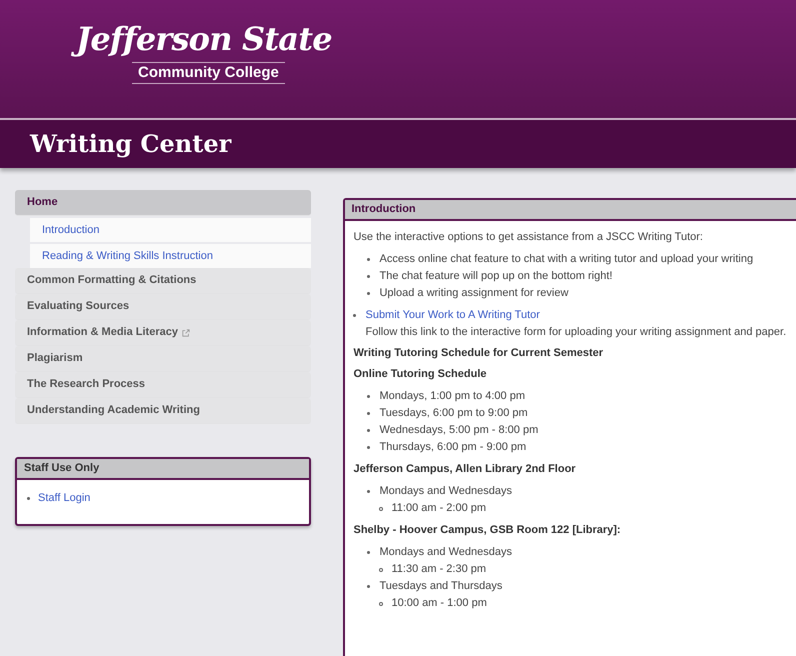 Image resolution: width=796 pixels, height=656 pixels. What do you see at coordinates (163, 307) in the screenshot?
I see `nav-item: Evaluating Sources` at bounding box center [163, 307].